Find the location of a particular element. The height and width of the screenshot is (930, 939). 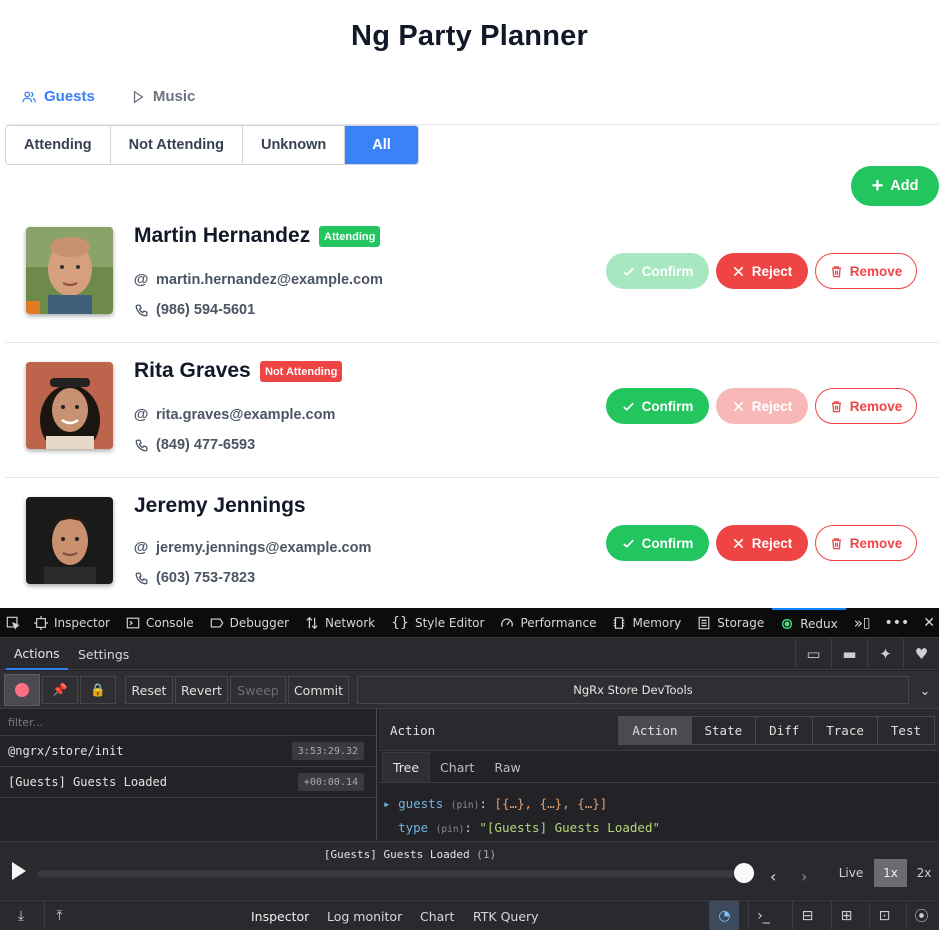

action-item: [Guests] Guests Loaded +00:00.14 is located at coordinates (188, 782).